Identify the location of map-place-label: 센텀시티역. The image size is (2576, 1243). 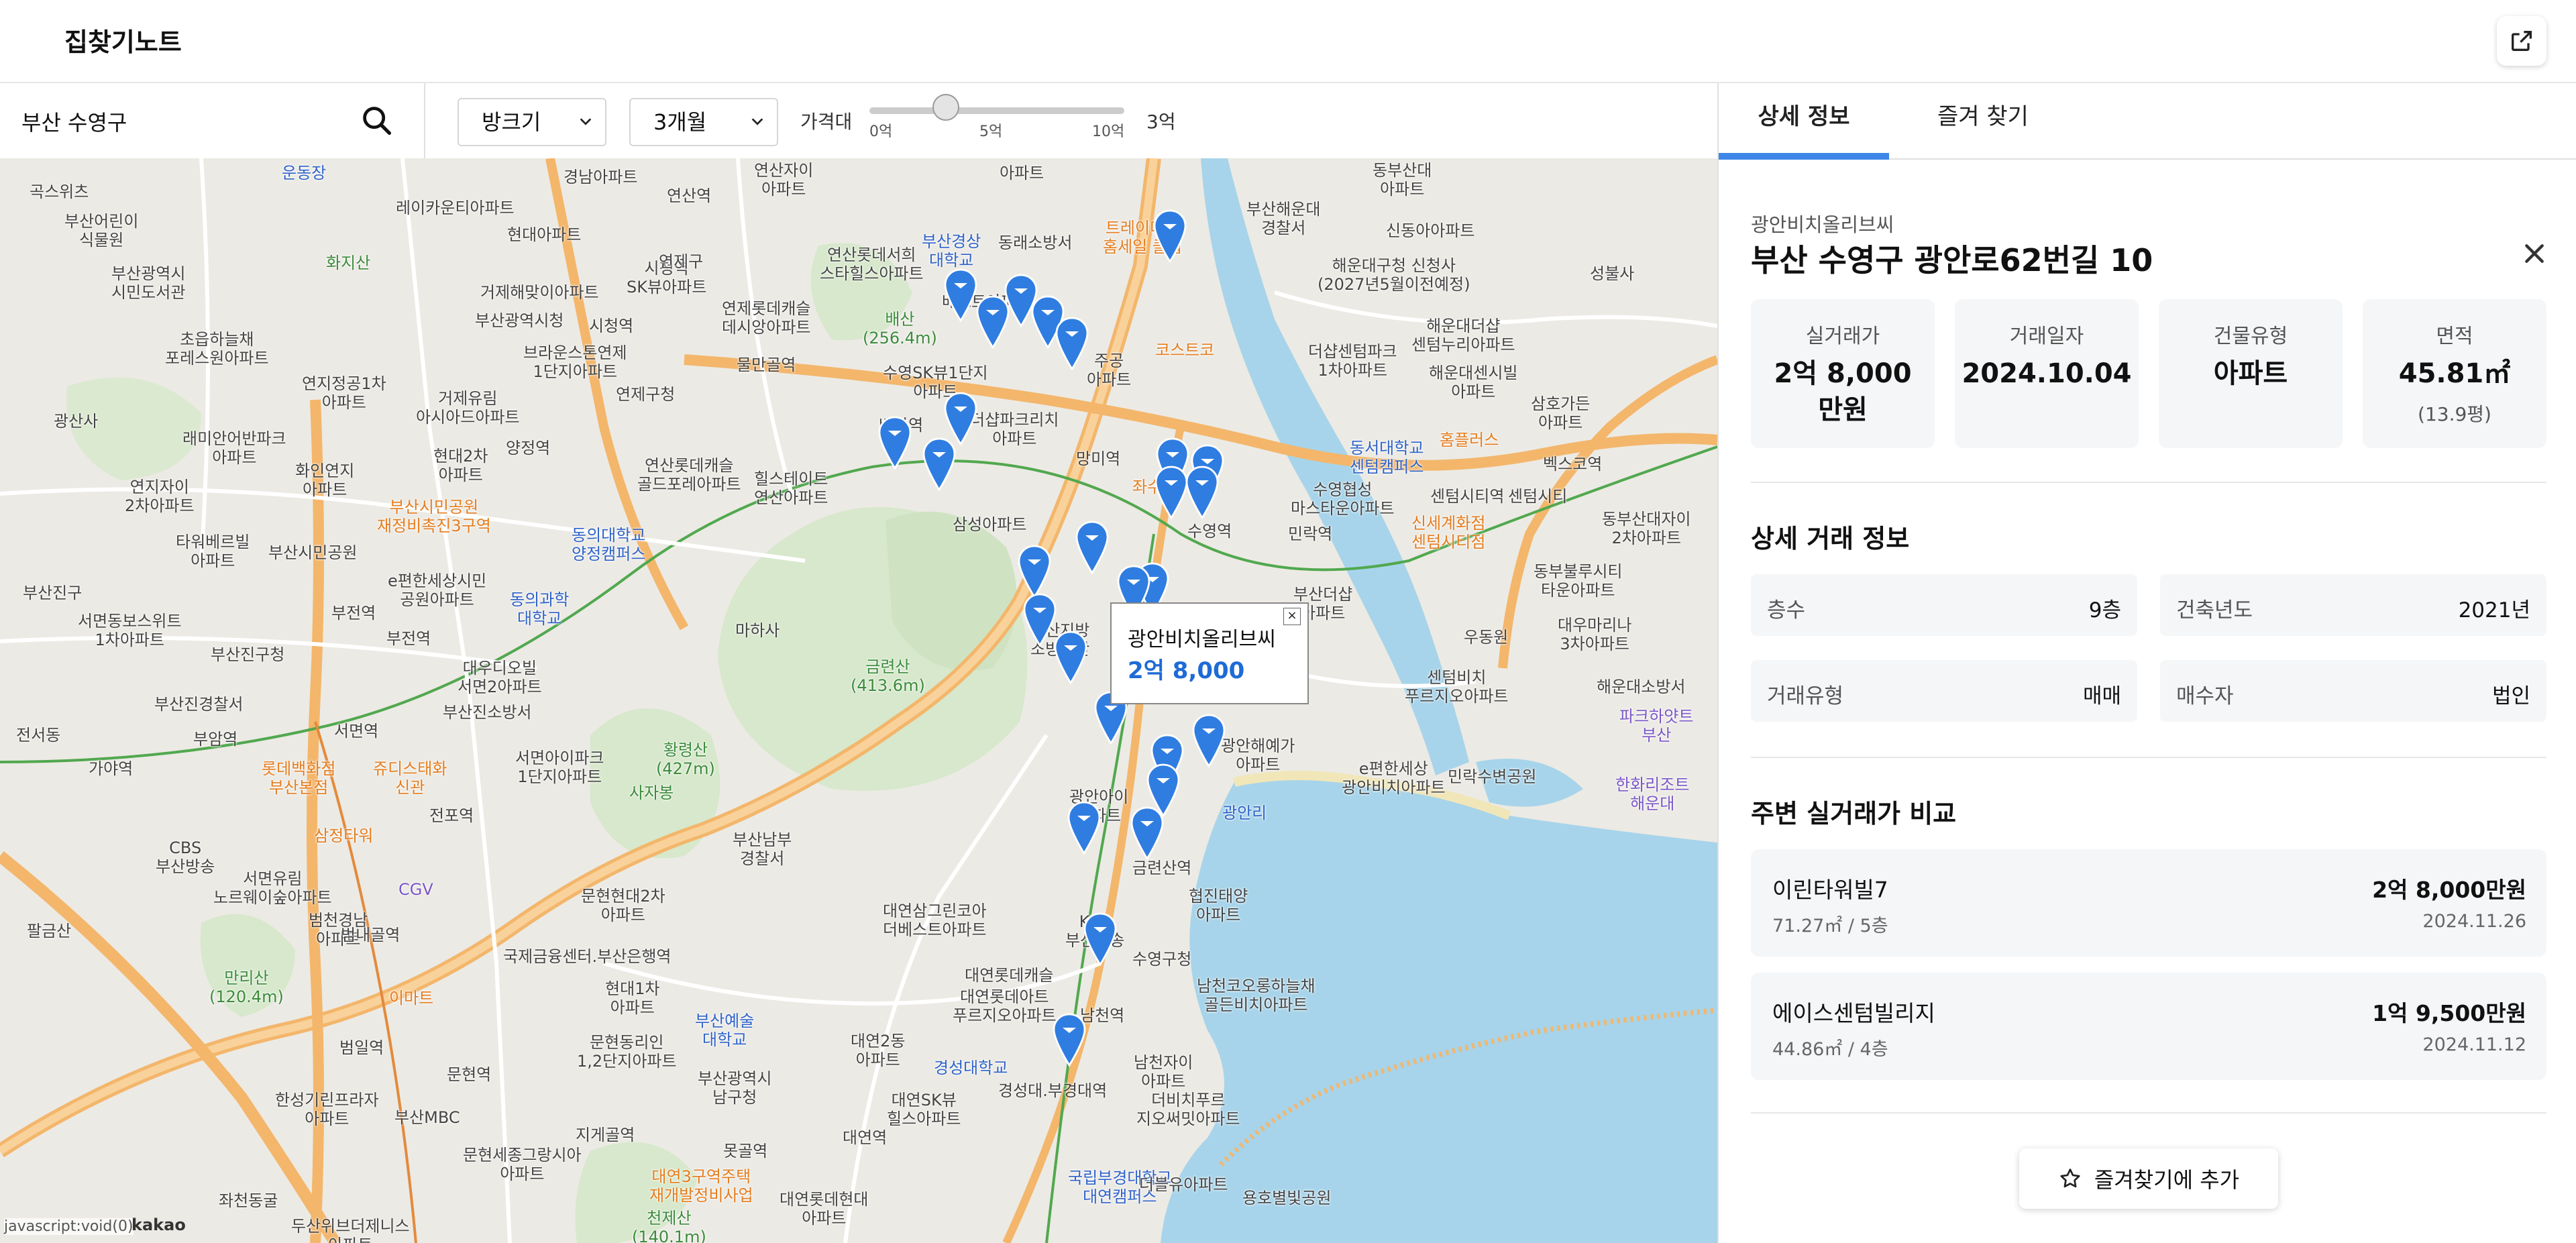
(1467, 496).